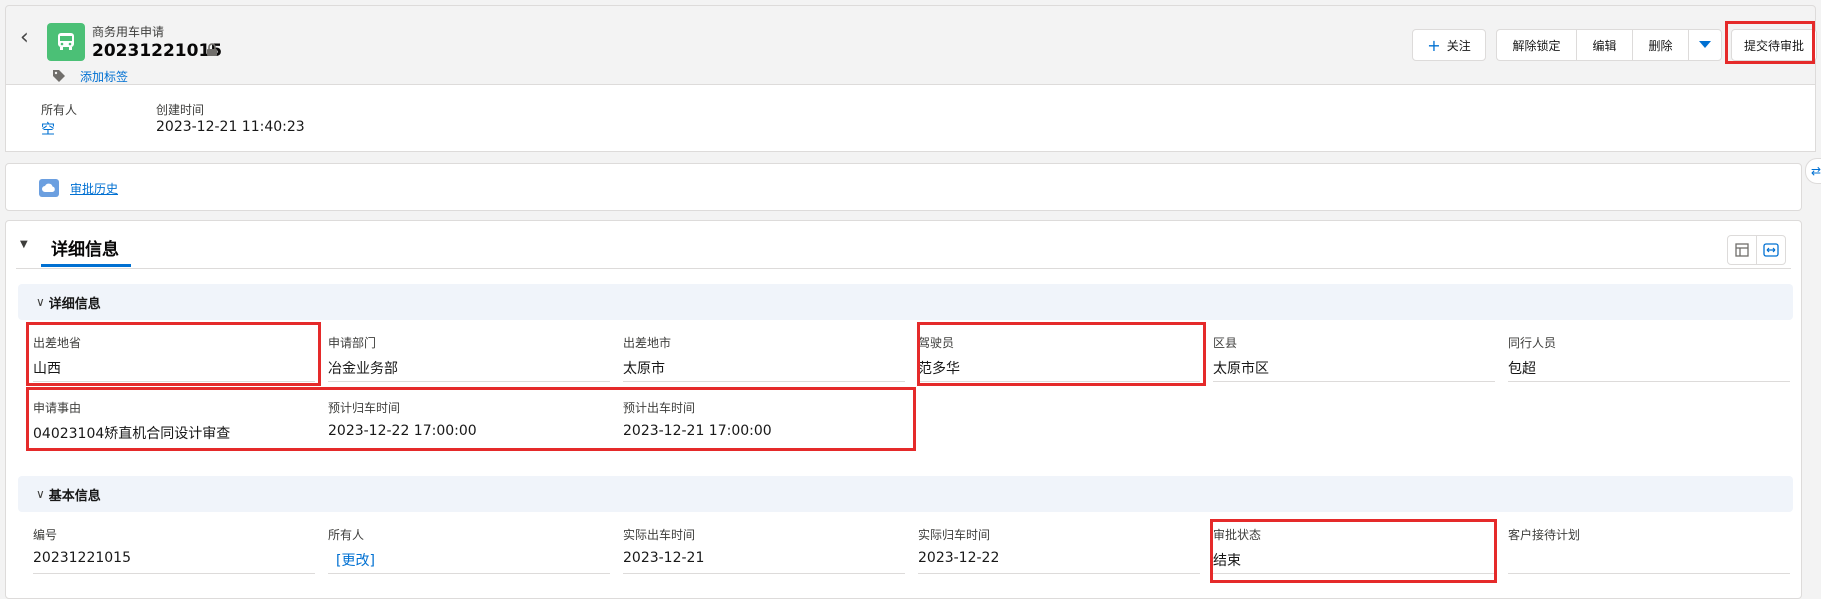 This screenshot has width=1821, height=599. What do you see at coordinates (213, 50) in the screenshot?
I see `lock-icon` at bounding box center [213, 50].